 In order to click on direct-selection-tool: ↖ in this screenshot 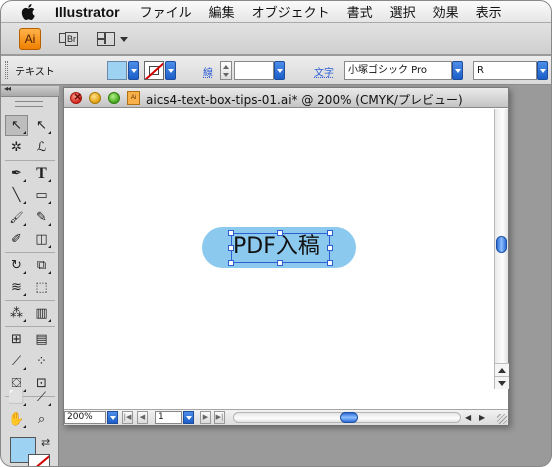, I will do `click(41, 125)`.